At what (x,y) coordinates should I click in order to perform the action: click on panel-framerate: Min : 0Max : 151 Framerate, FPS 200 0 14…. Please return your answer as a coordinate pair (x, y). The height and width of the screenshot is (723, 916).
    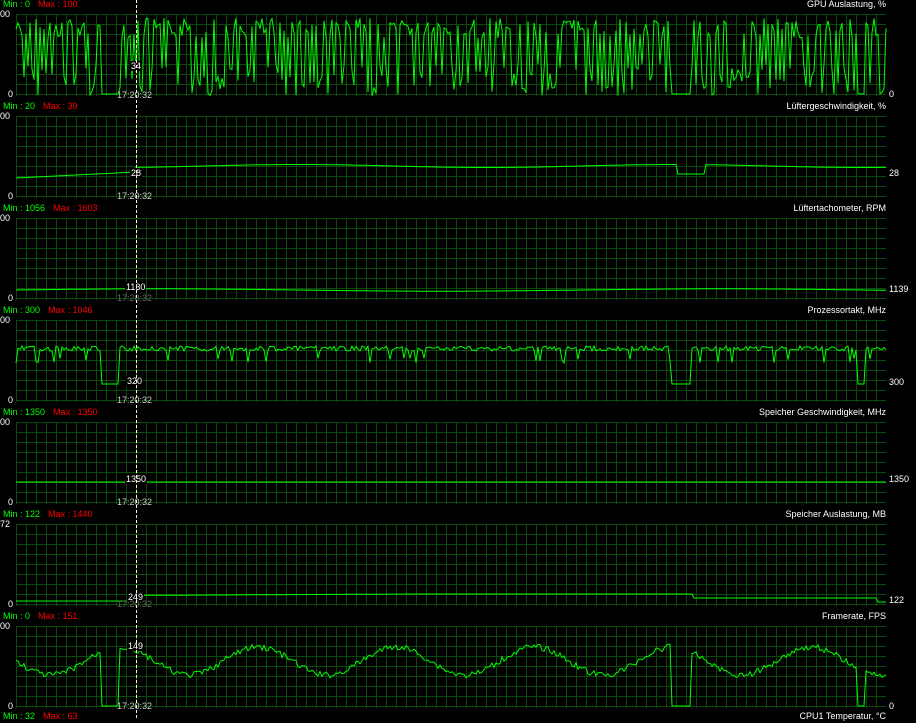
    Looking at the image, I should click on (458, 661).